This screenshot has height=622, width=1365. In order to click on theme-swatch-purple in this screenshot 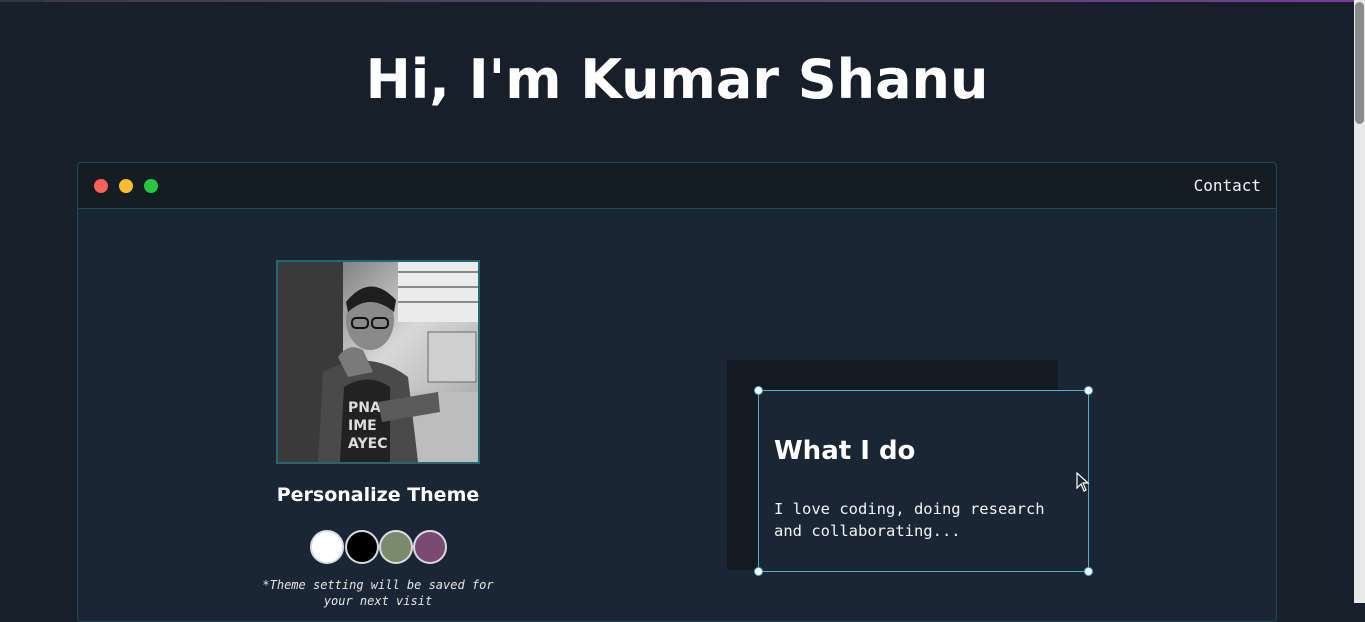, I will do `click(430, 547)`.